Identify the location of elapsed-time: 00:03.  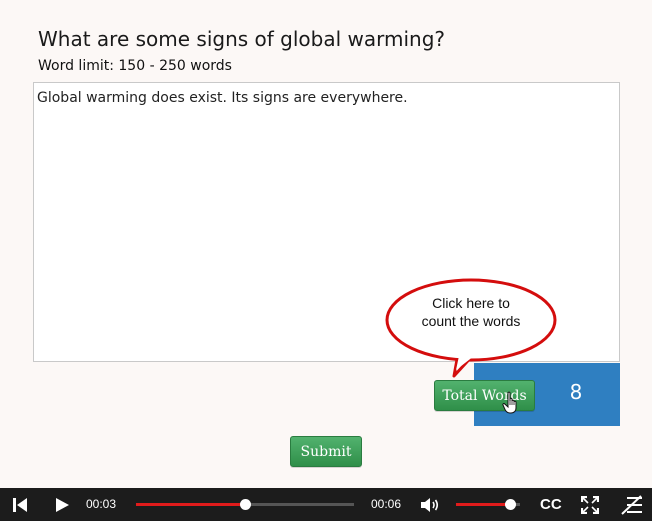
(101, 504).